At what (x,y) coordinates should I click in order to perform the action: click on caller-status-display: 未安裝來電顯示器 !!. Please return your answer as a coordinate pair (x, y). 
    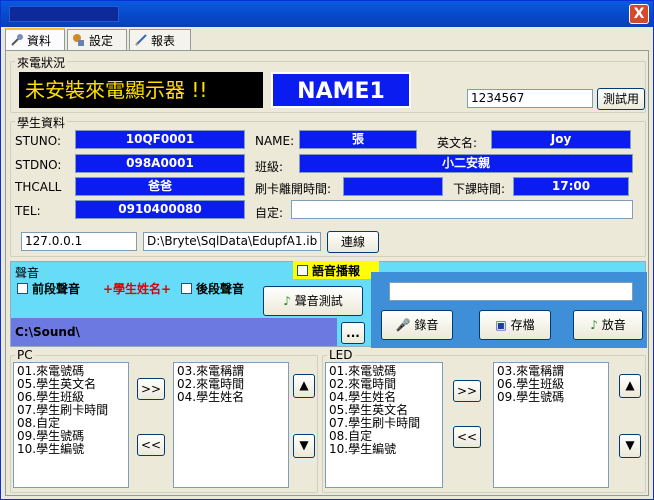
    Looking at the image, I should click on (141, 90).